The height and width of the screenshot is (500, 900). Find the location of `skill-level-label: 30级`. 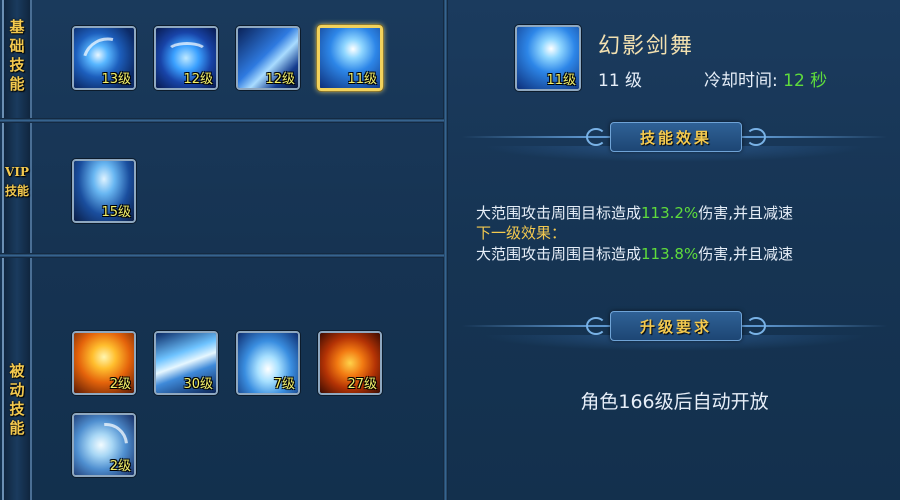

skill-level-label: 30级 is located at coordinates (198, 384).